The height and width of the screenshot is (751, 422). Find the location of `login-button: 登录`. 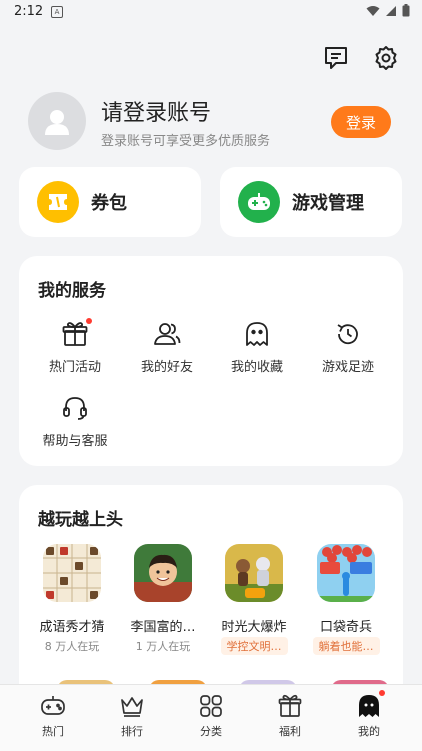

login-button: 登录 is located at coordinates (361, 122).